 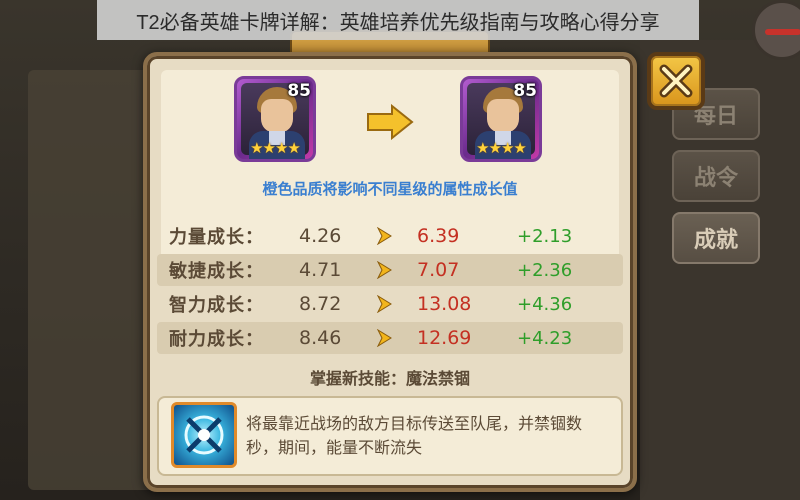 What do you see at coordinates (525, 91) in the screenshot?
I see `hero-level-after: 85` at bounding box center [525, 91].